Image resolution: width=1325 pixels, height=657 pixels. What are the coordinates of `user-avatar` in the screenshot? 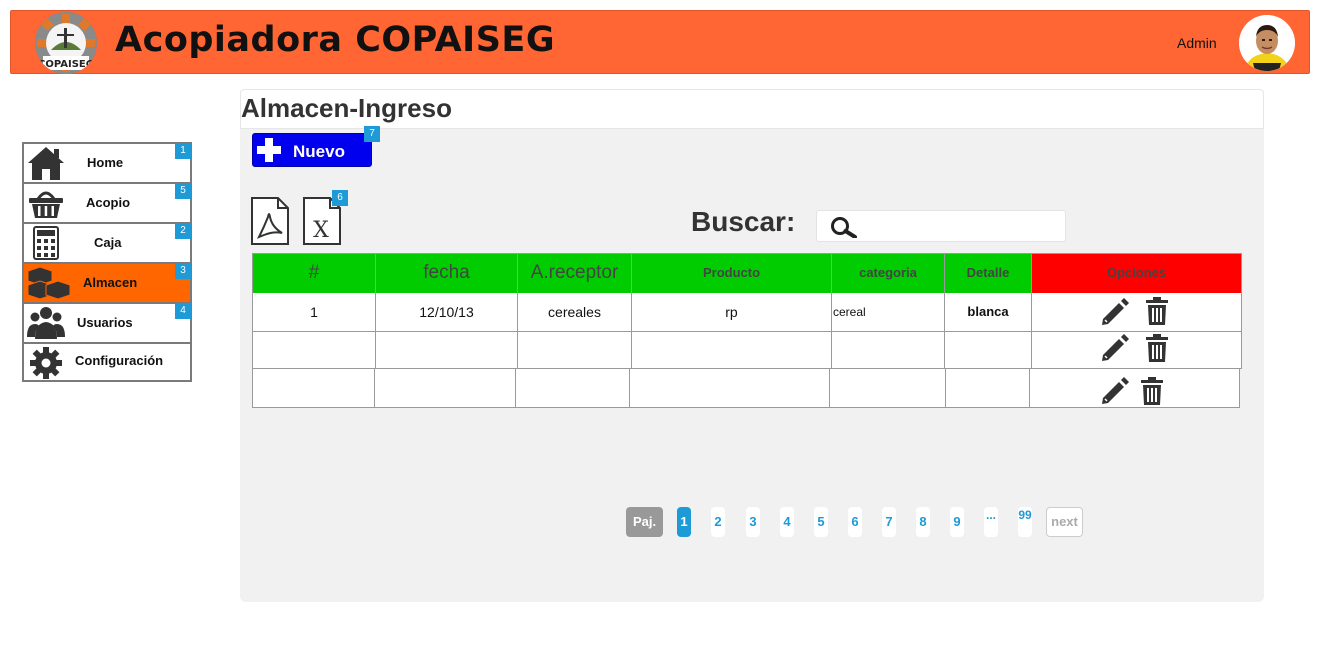 It's located at (1267, 43).